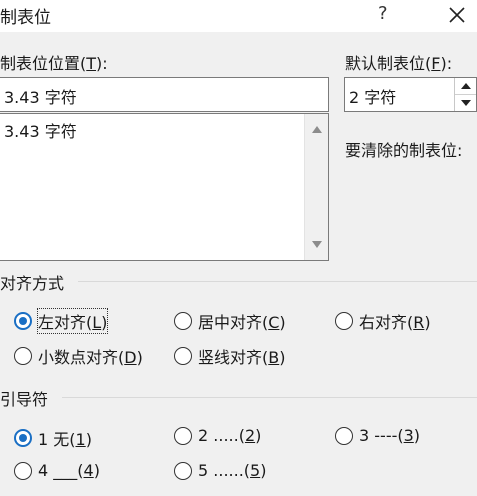  Describe the element at coordinates (242, 357) in the screenshot. I see `align-bar-label: 竖线对齐(B)` at that location.